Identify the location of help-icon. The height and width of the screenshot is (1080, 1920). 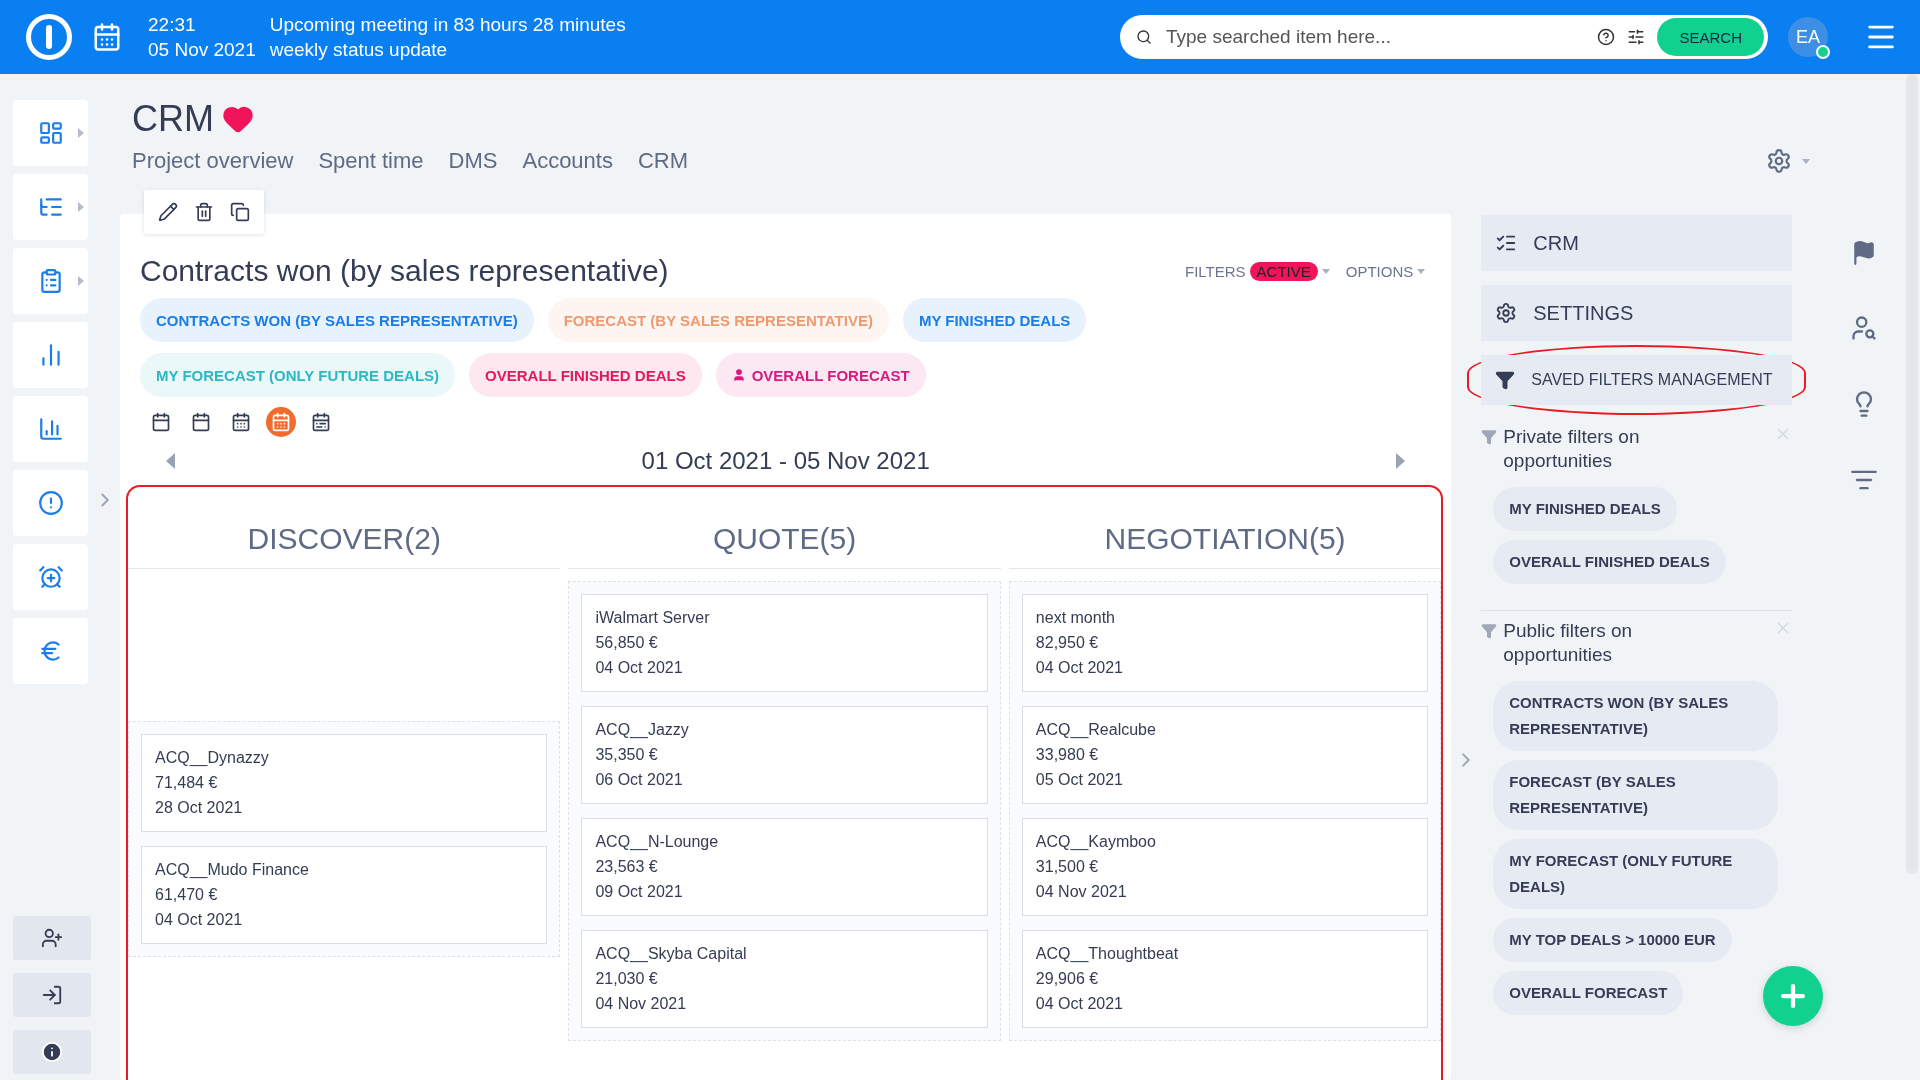
(1606, 37).